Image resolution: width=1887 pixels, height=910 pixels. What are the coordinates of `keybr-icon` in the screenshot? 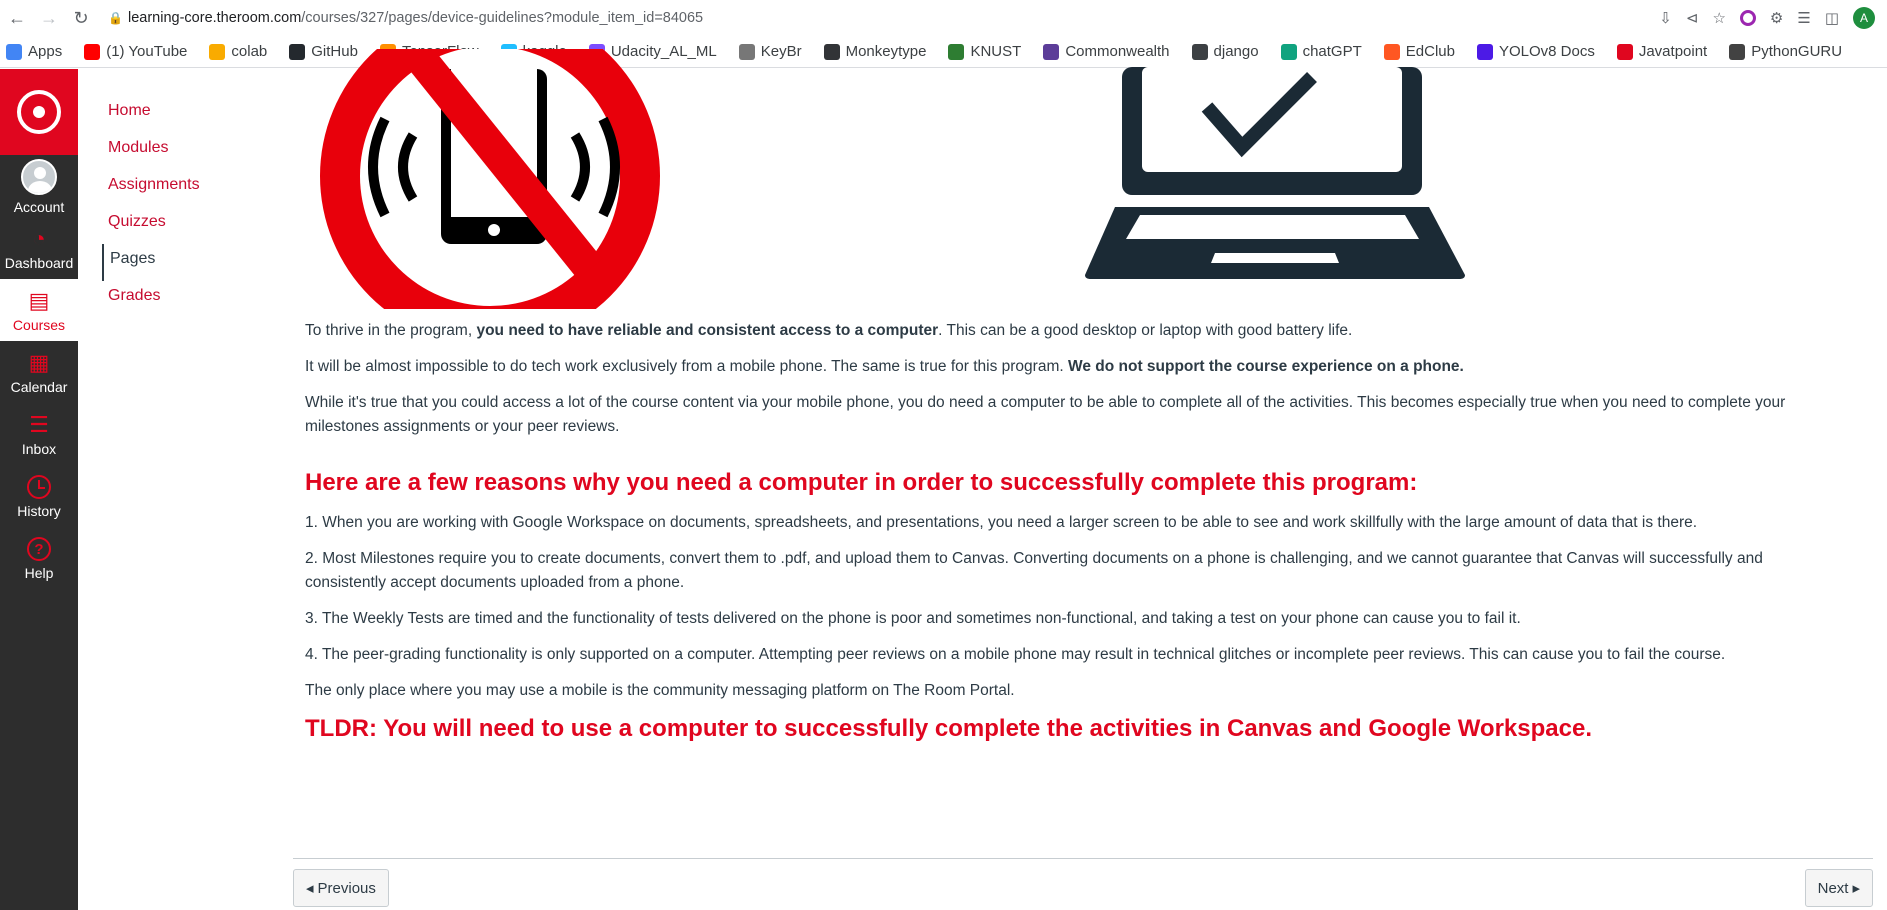 It's located at (746, 51).